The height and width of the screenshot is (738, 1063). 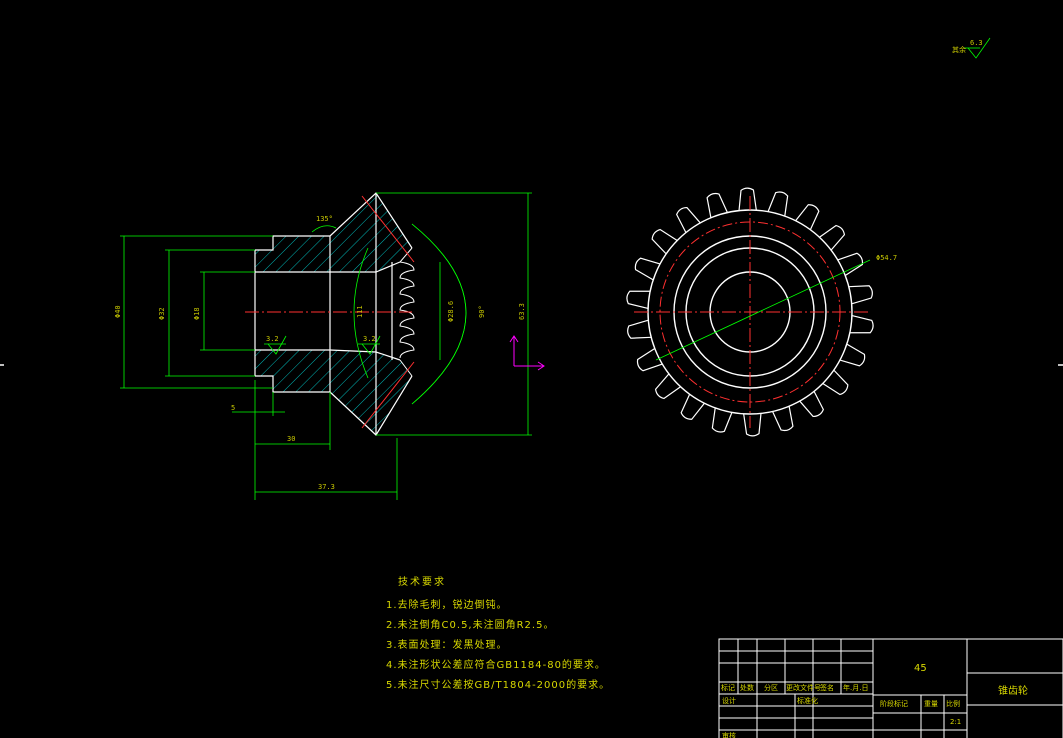 I want to click on tb-design-label: 设计, so click(x=729, y=700).